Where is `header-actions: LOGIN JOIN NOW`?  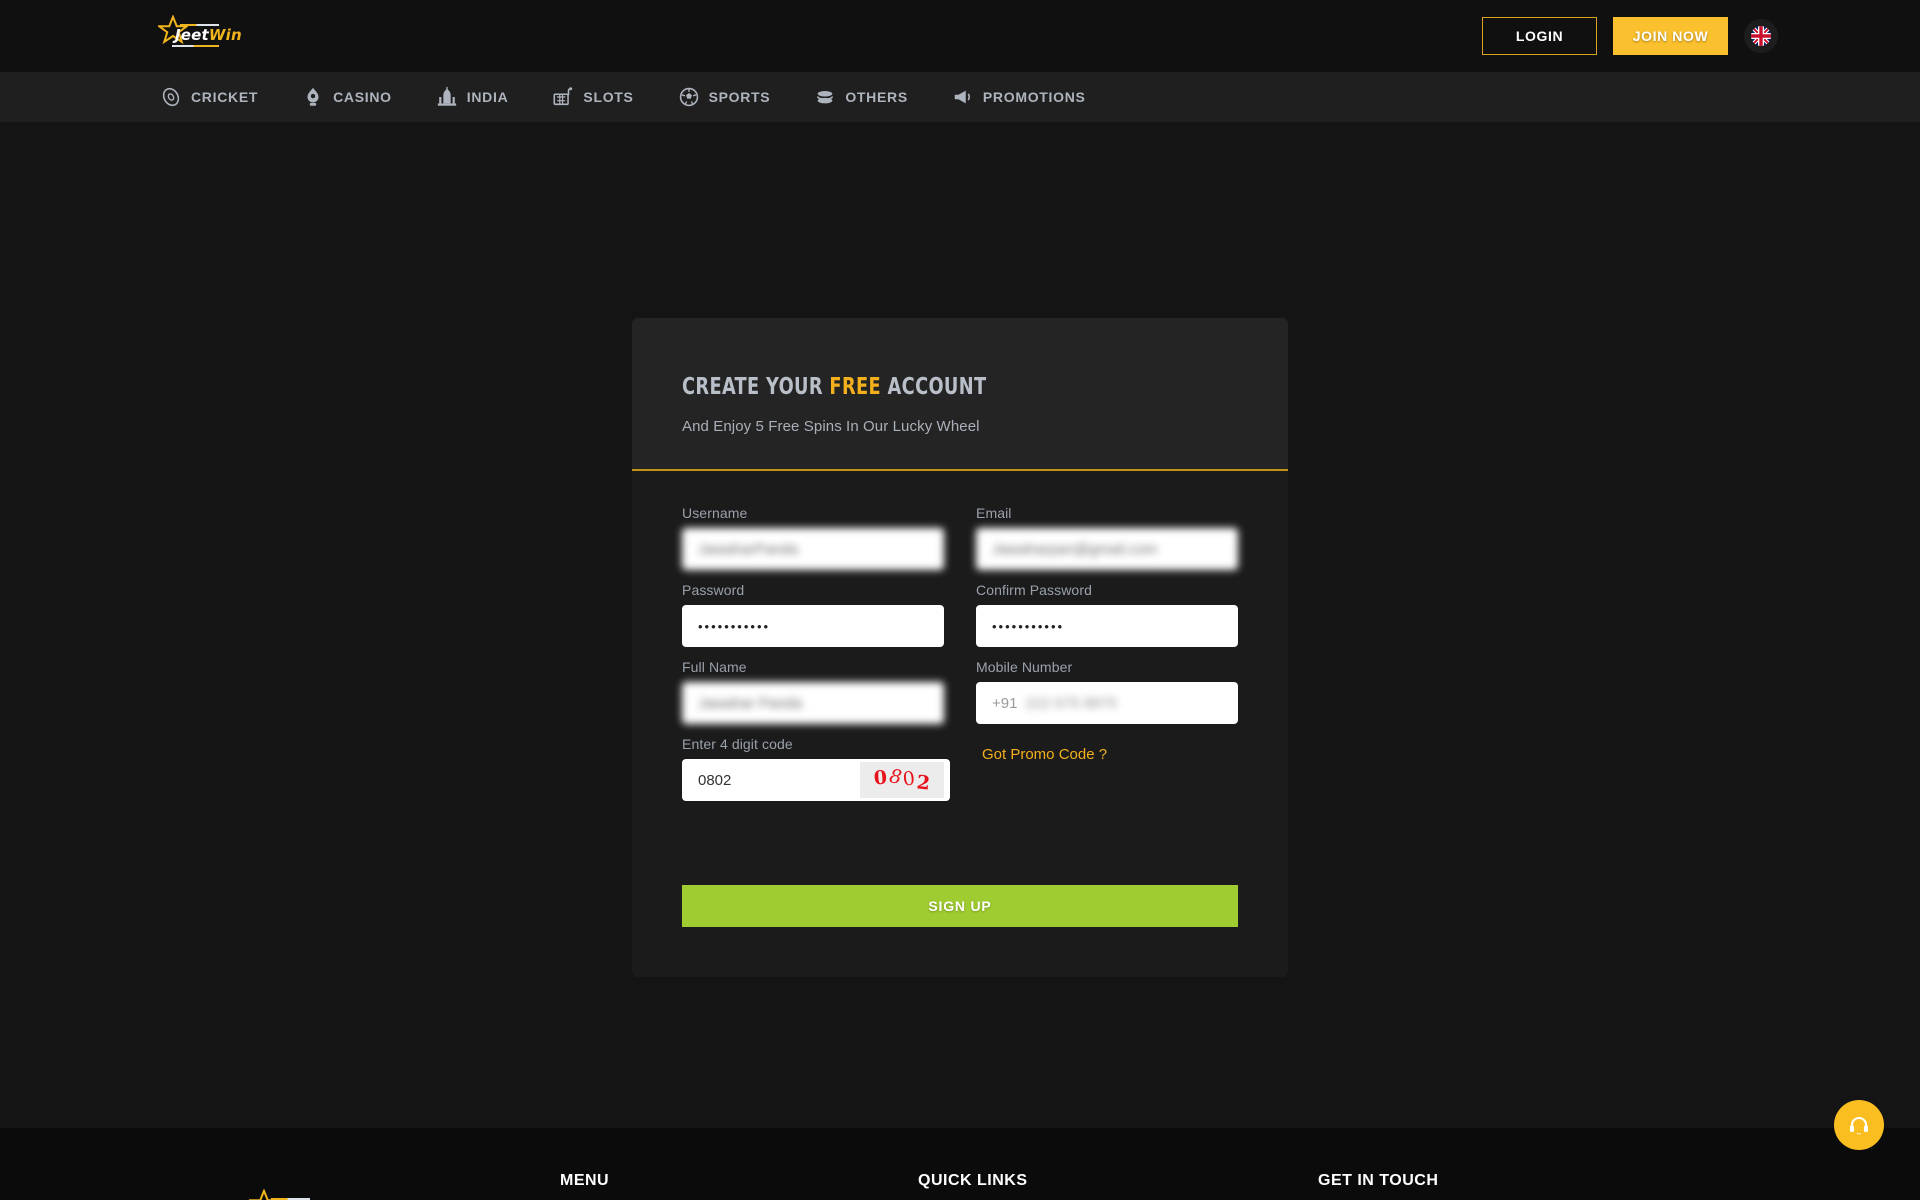 header-actions: LOGIN JOIN NOW is located at coordinates (1681, 36).